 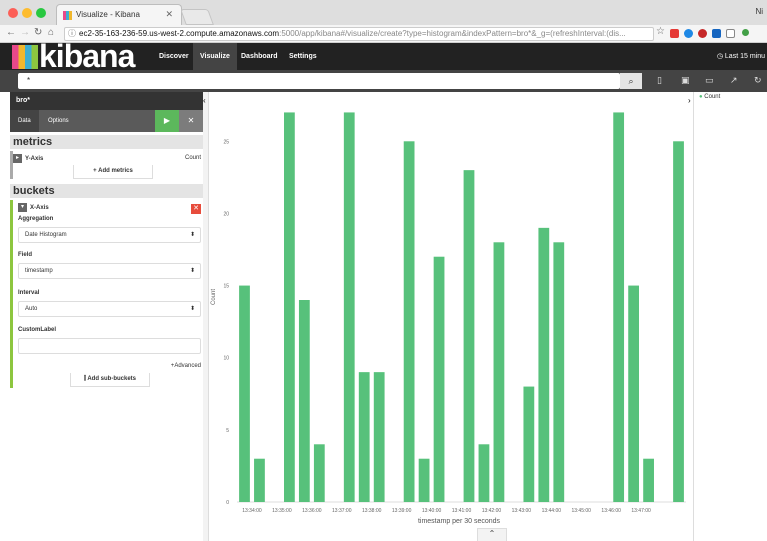 What do you see at coordinates (383, 12) in the screenshot?
I see `browser-tab-strip: Visualize - Kibana ✕ Ni` at bounding box center [383, 12].